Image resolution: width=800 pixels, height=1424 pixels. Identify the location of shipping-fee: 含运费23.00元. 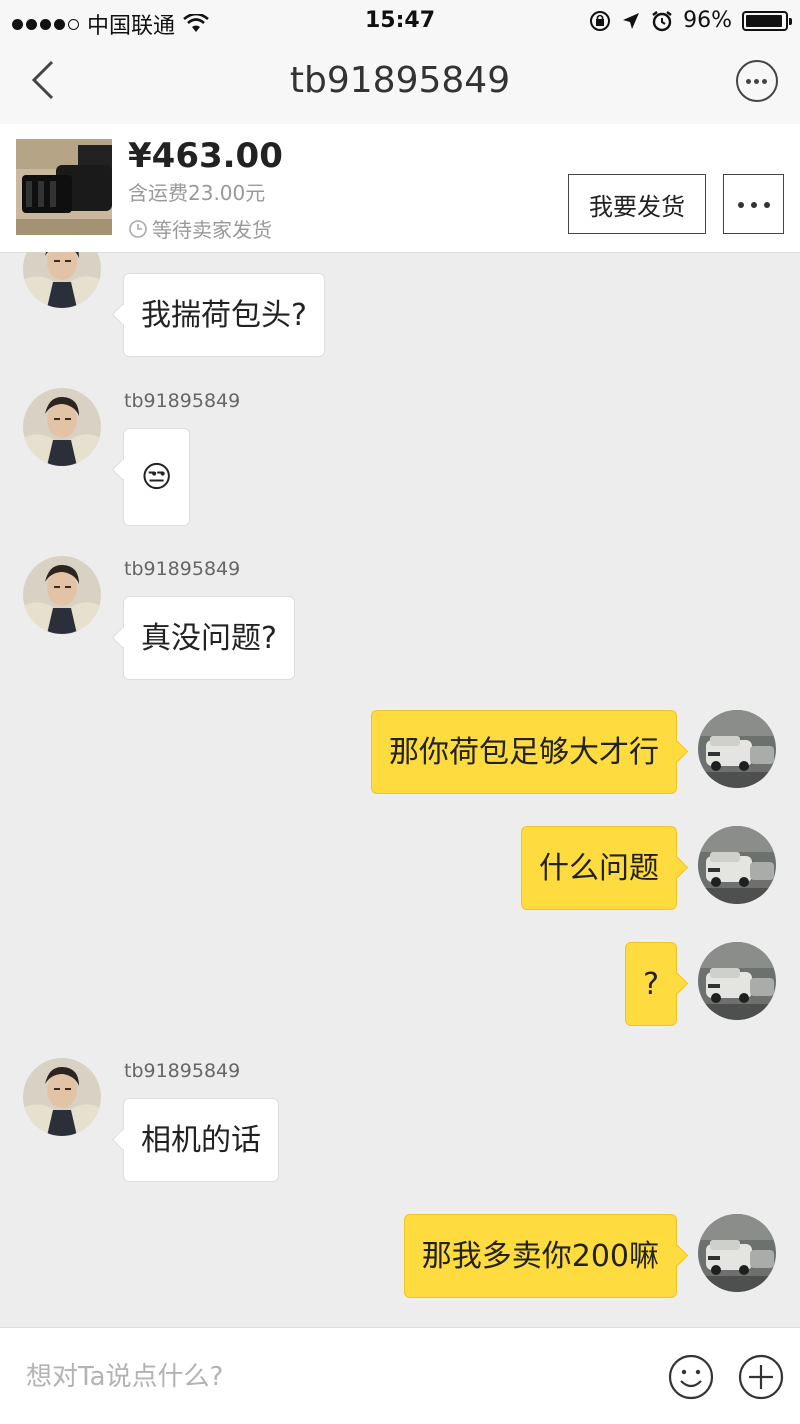
(197, 193).